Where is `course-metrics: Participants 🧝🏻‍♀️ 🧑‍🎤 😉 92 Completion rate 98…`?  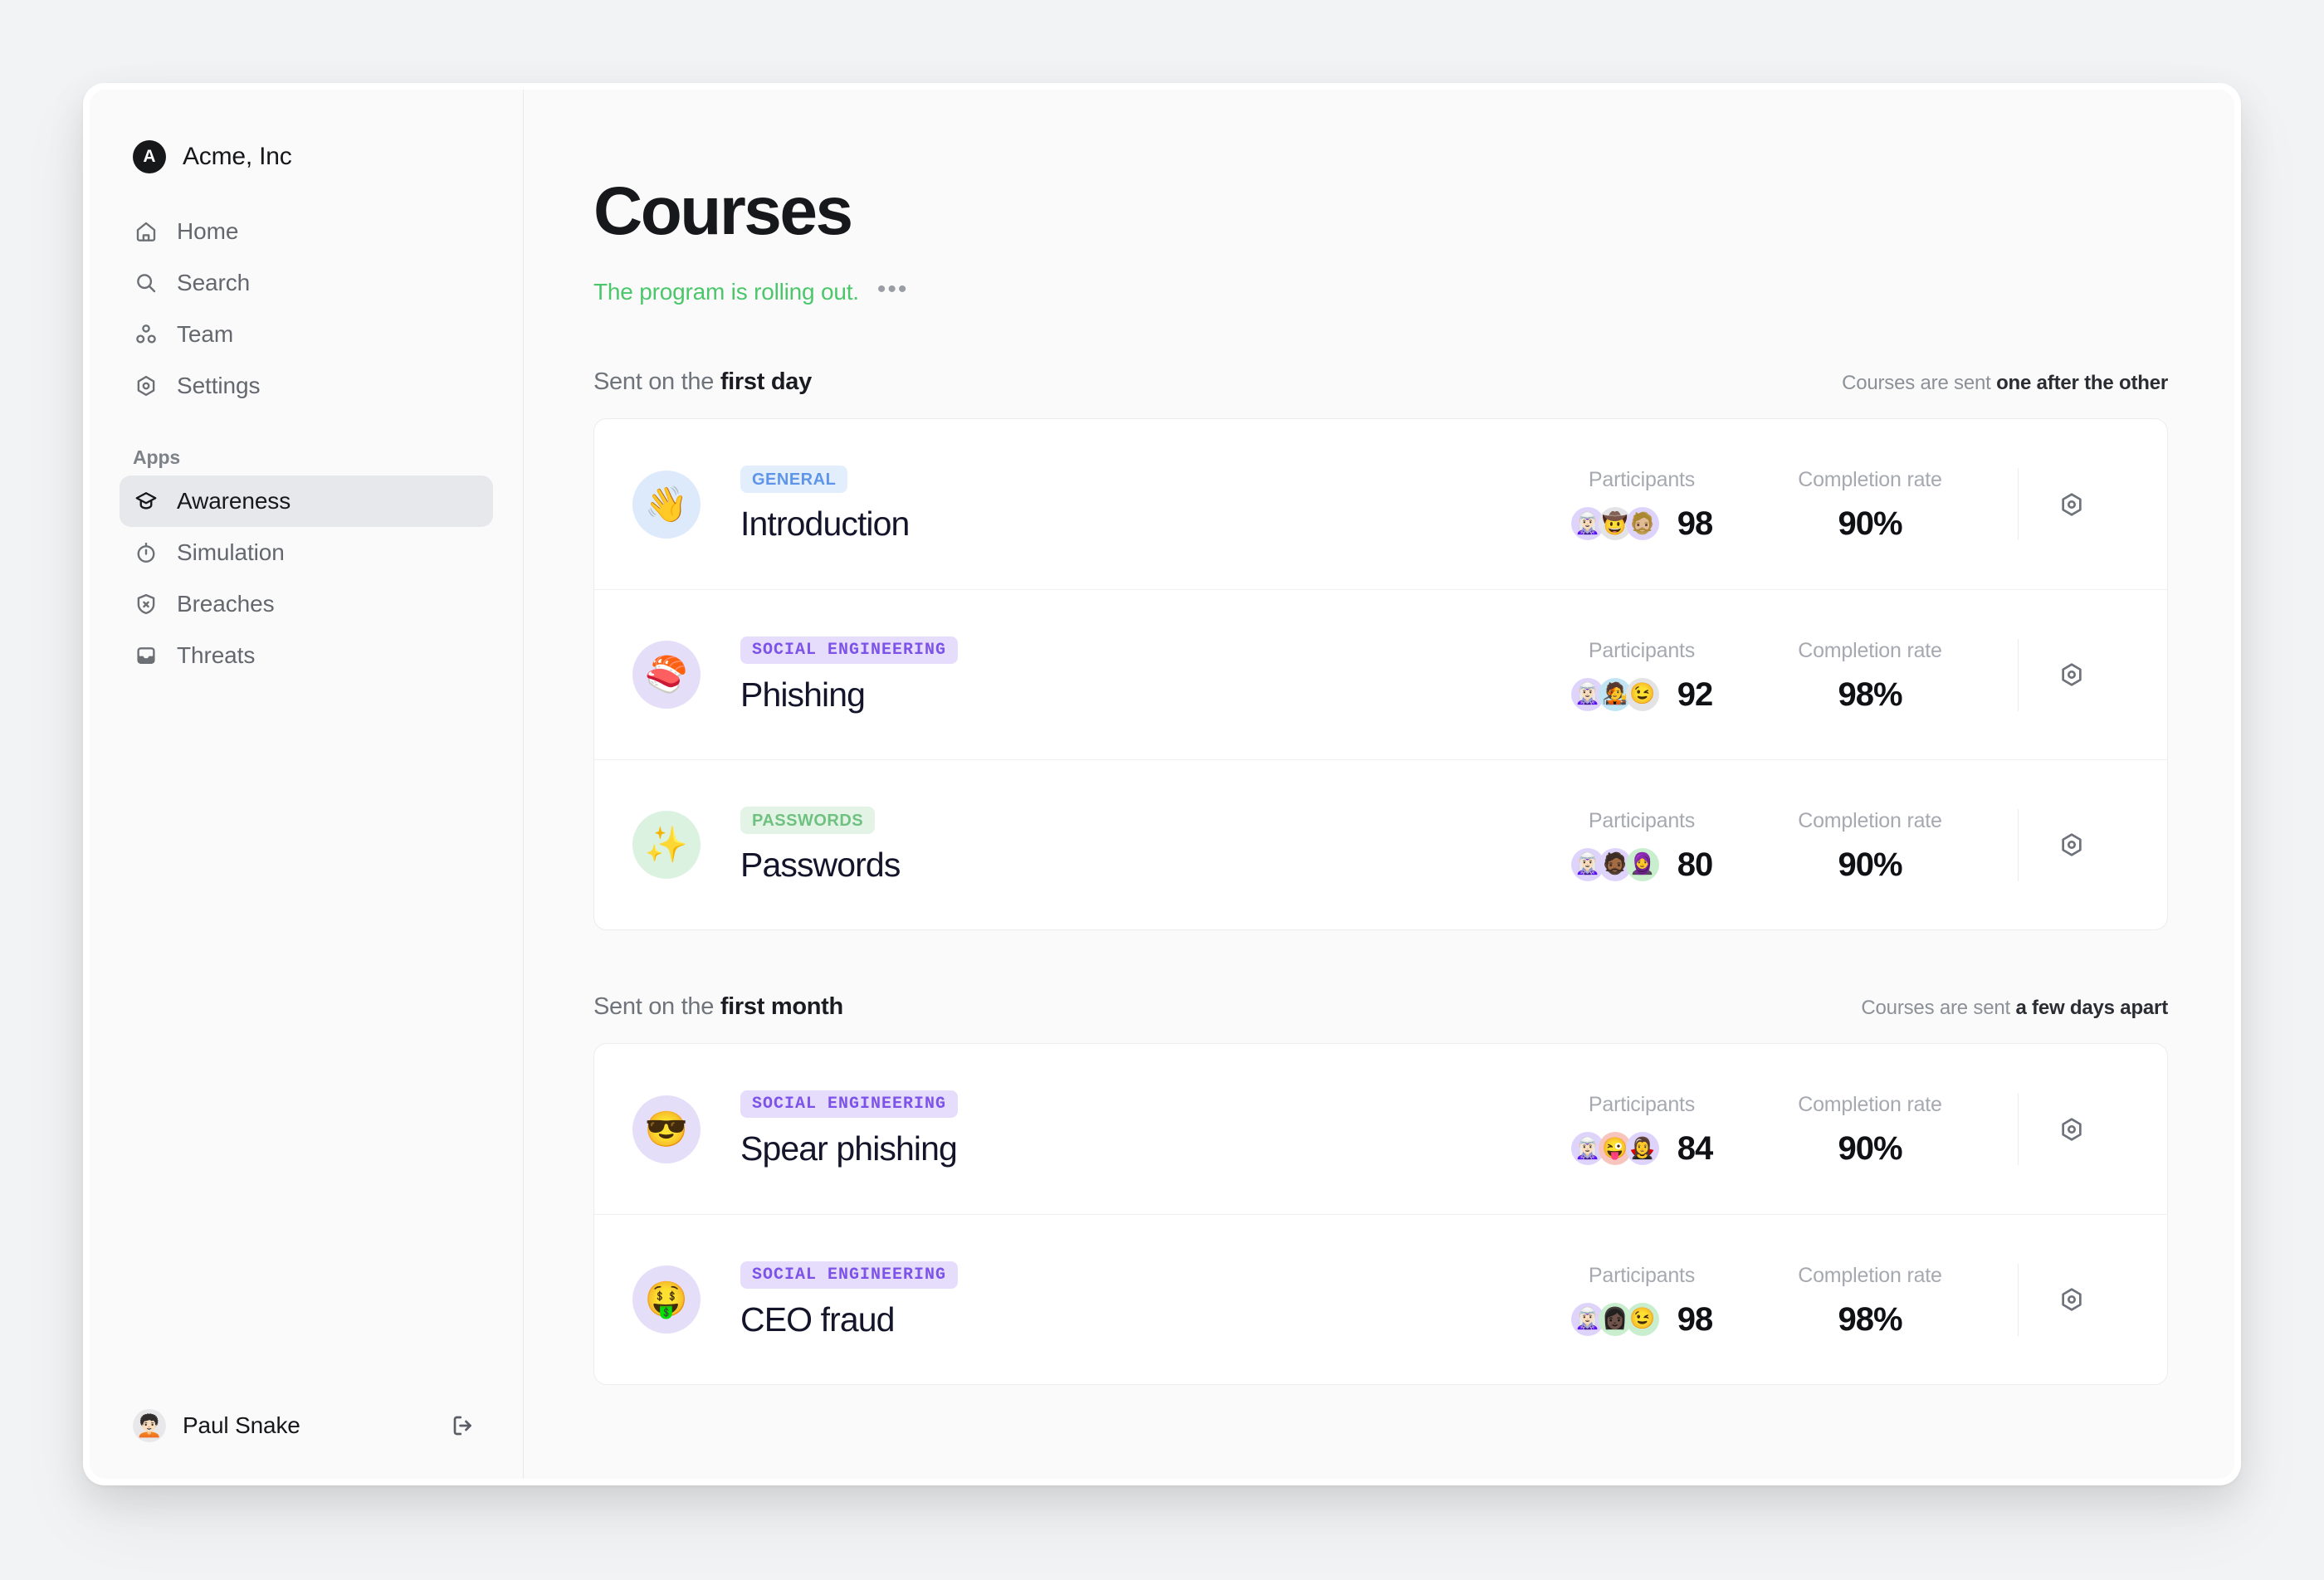 course-metrics: Participants 🧝🏻‍♀️ 🧑‍🎤 😉 92 Completion rate 98… is located at coordinates (1831, 674).